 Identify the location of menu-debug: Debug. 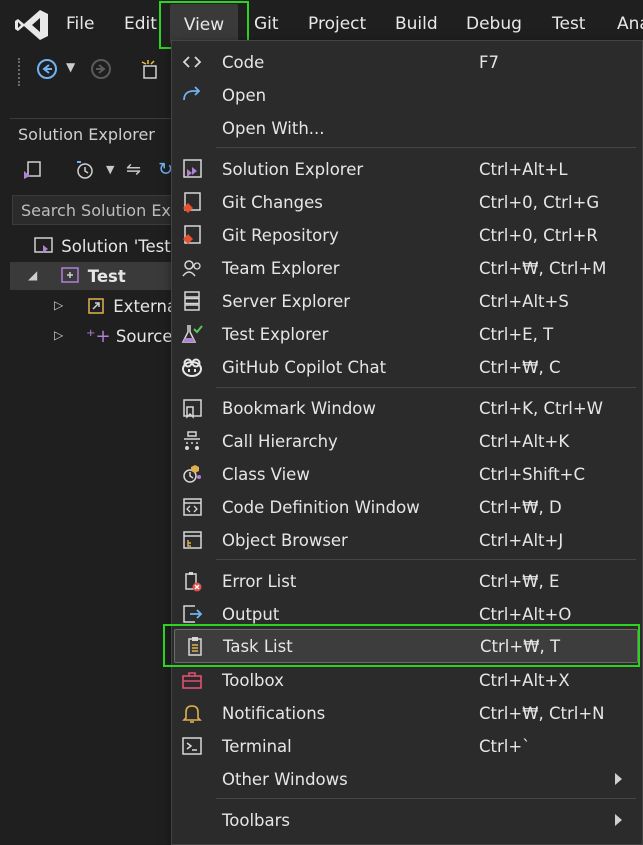
(494, 24).